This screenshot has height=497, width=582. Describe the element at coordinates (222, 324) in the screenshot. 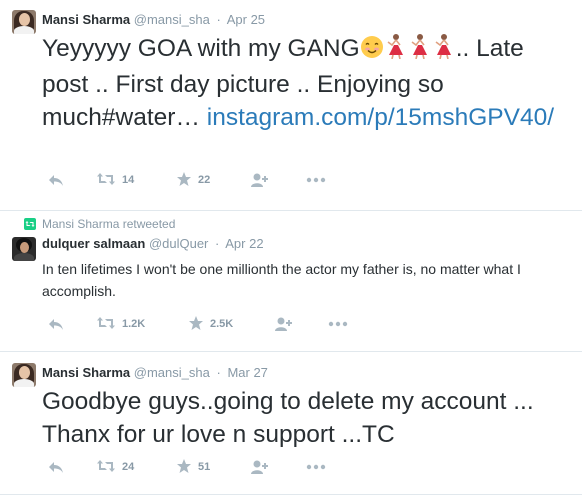

I see `favorite-count: 2.5K` at that location.